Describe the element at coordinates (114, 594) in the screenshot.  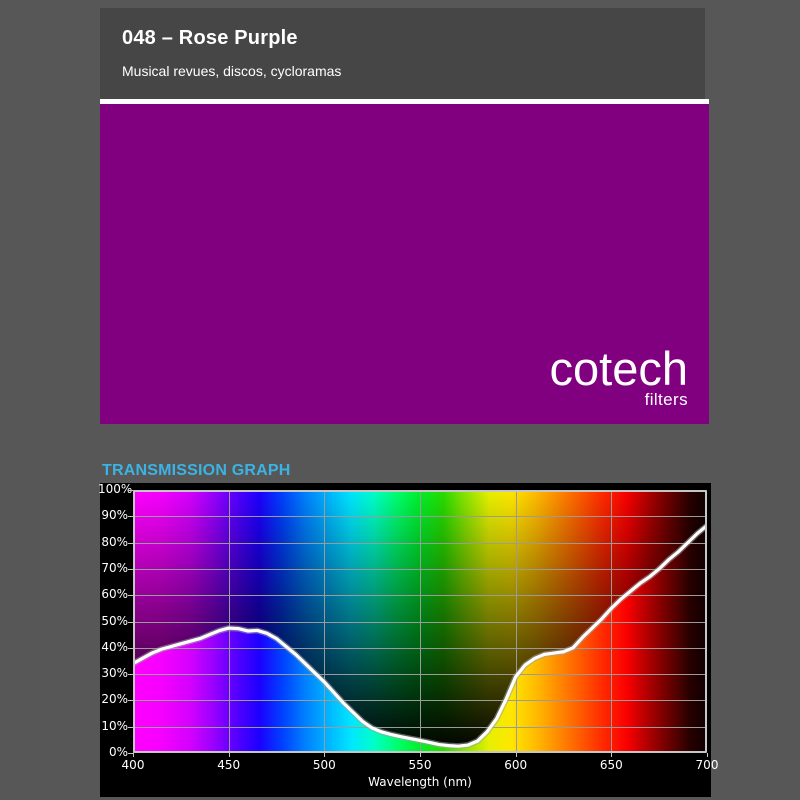
I see `y-tick-label: 60%` at that location.